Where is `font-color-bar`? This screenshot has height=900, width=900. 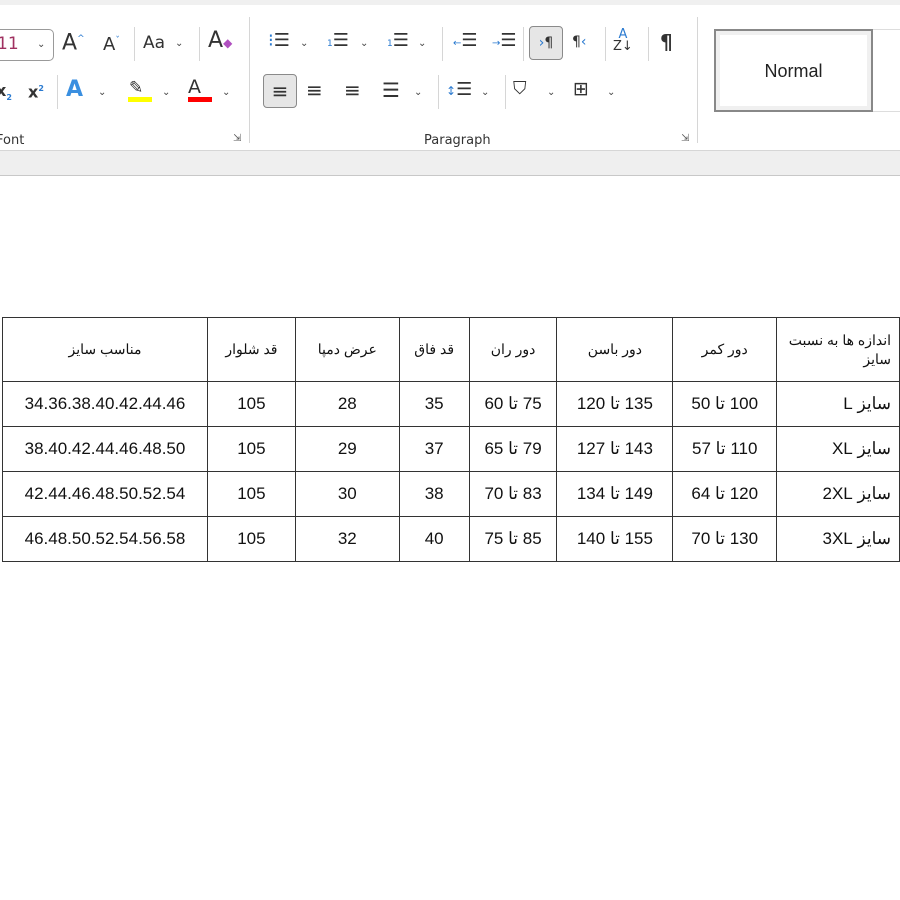
font-color-bar is located at coordinates (200, 99).